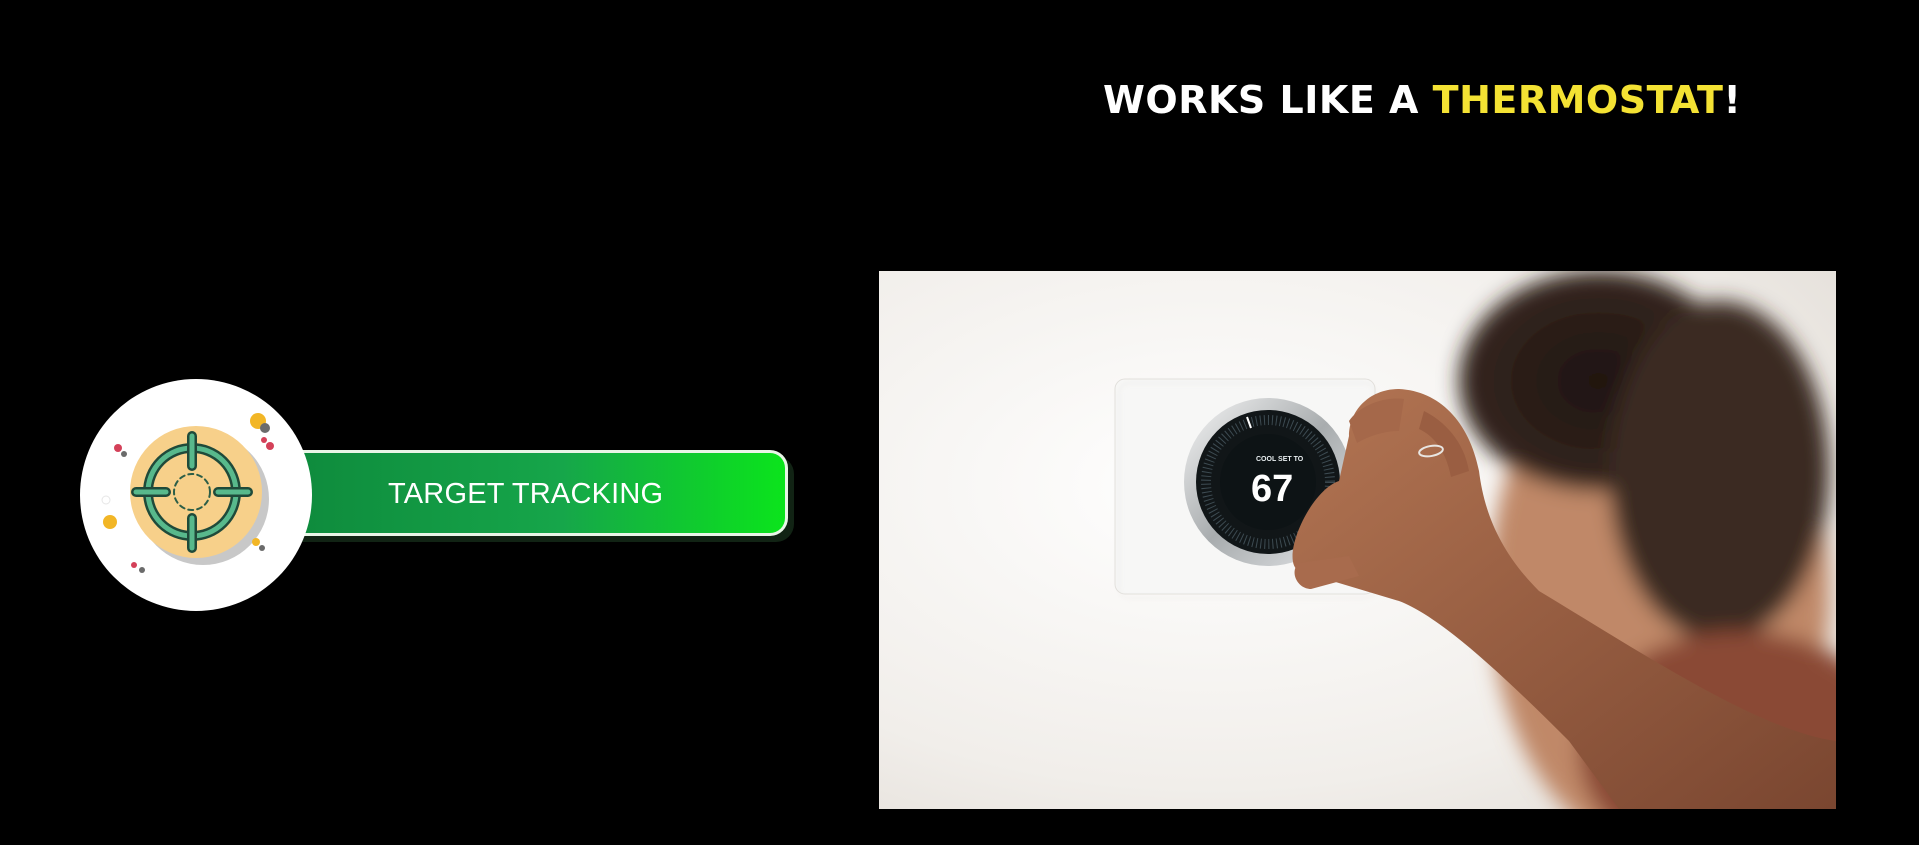 Image resolution: width=1919 pixels, height=845 pixels. I want to click on headline-suffix: !, so click(1732, 100).